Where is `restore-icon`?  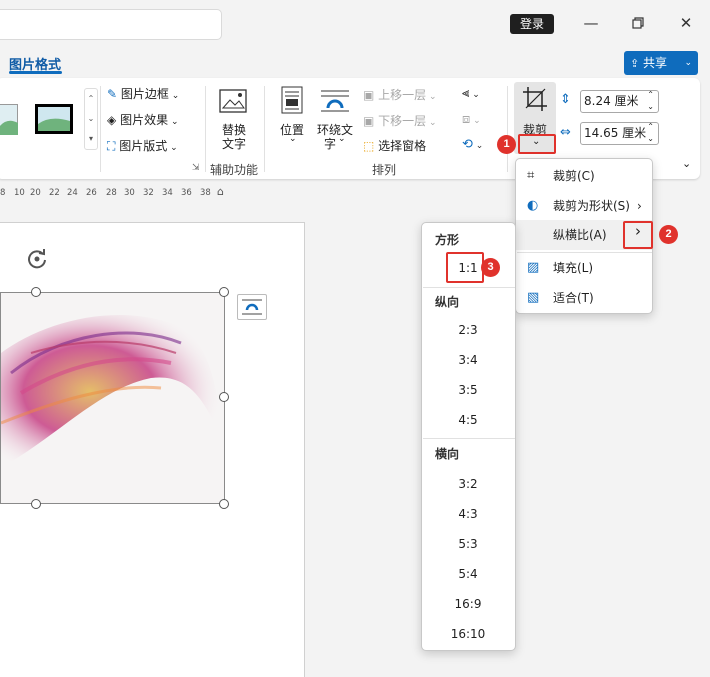 restore-icon is located at coordinates (638, 23).